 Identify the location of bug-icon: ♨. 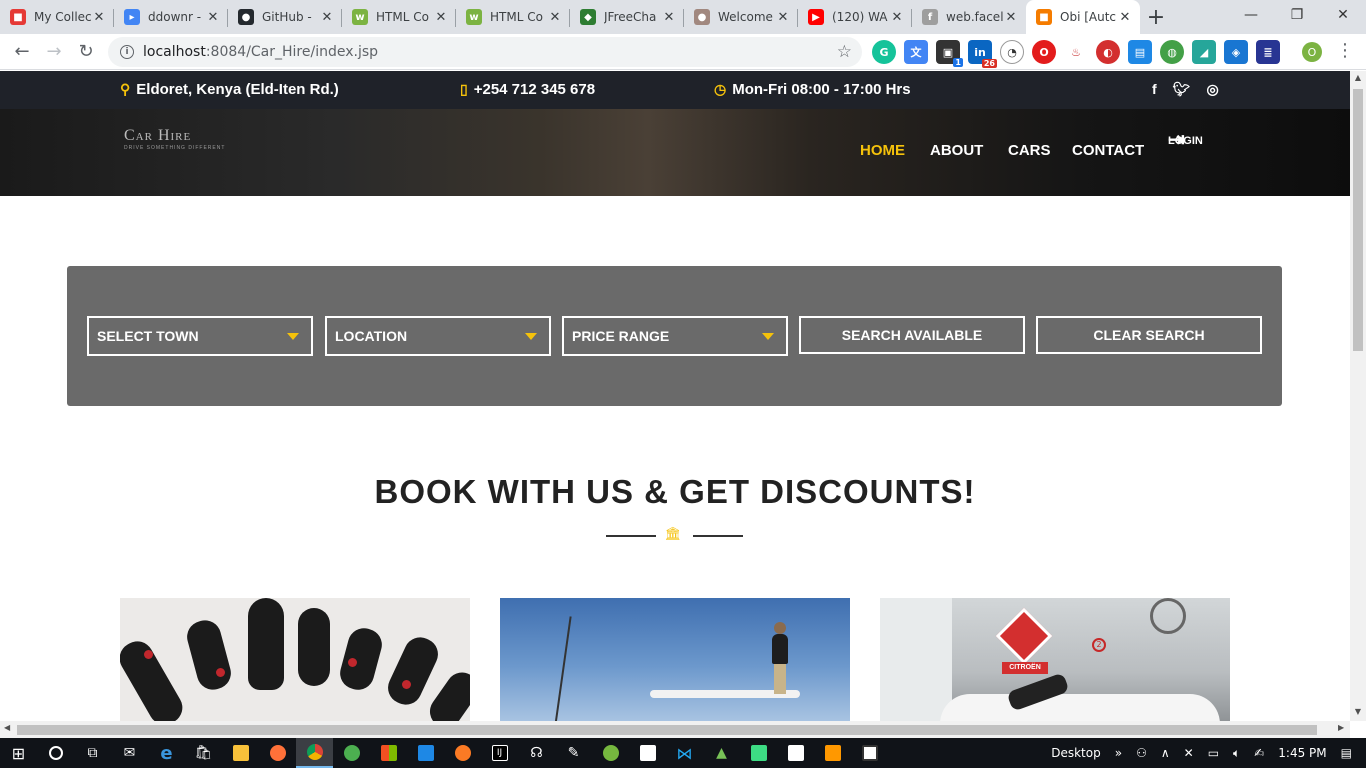
(1076, 52).